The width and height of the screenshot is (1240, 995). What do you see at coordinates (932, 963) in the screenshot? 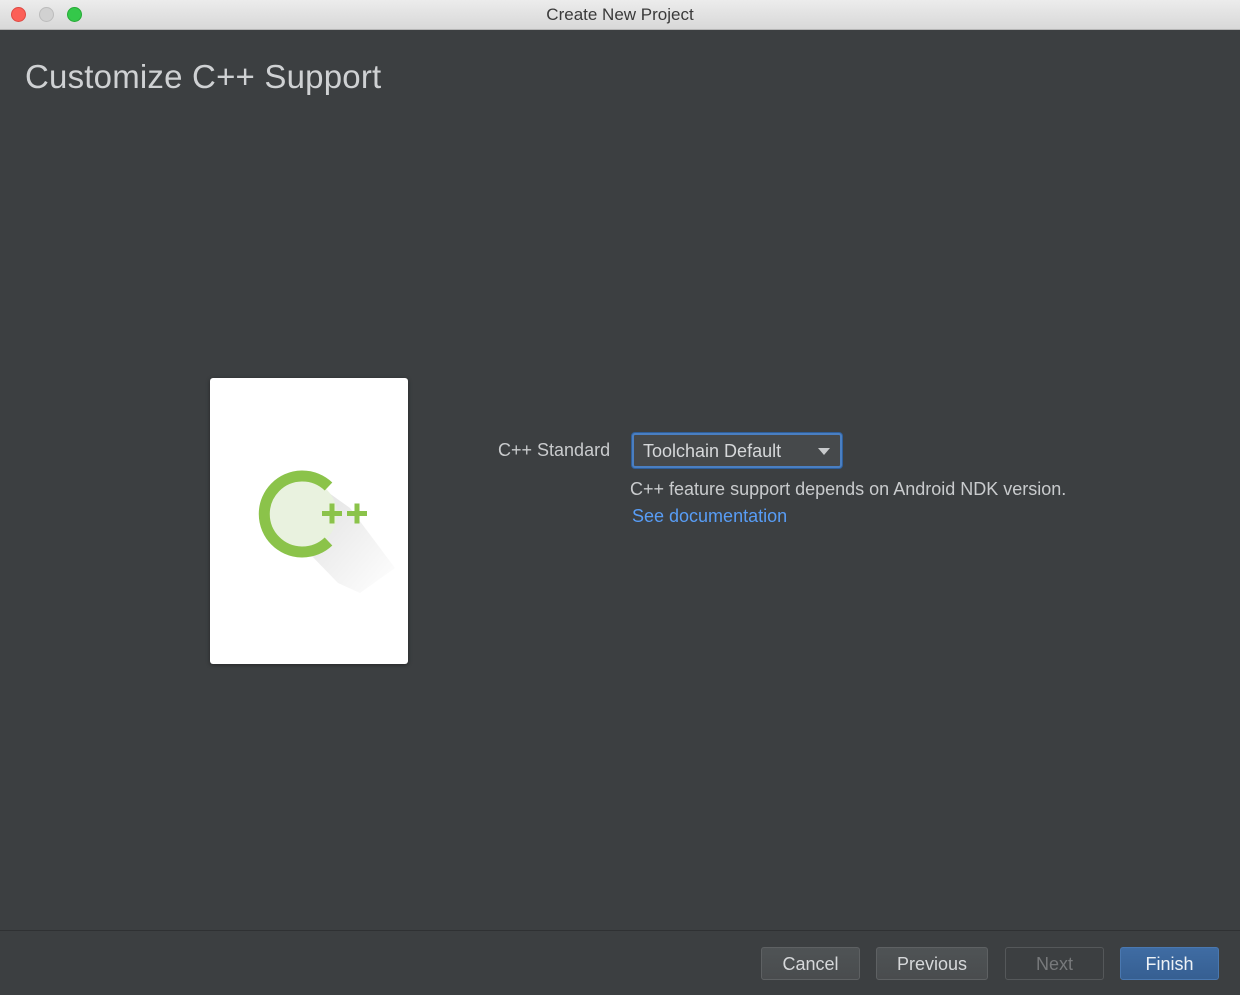
I see `previous-button: Previous` at bounding box center [932, 963].